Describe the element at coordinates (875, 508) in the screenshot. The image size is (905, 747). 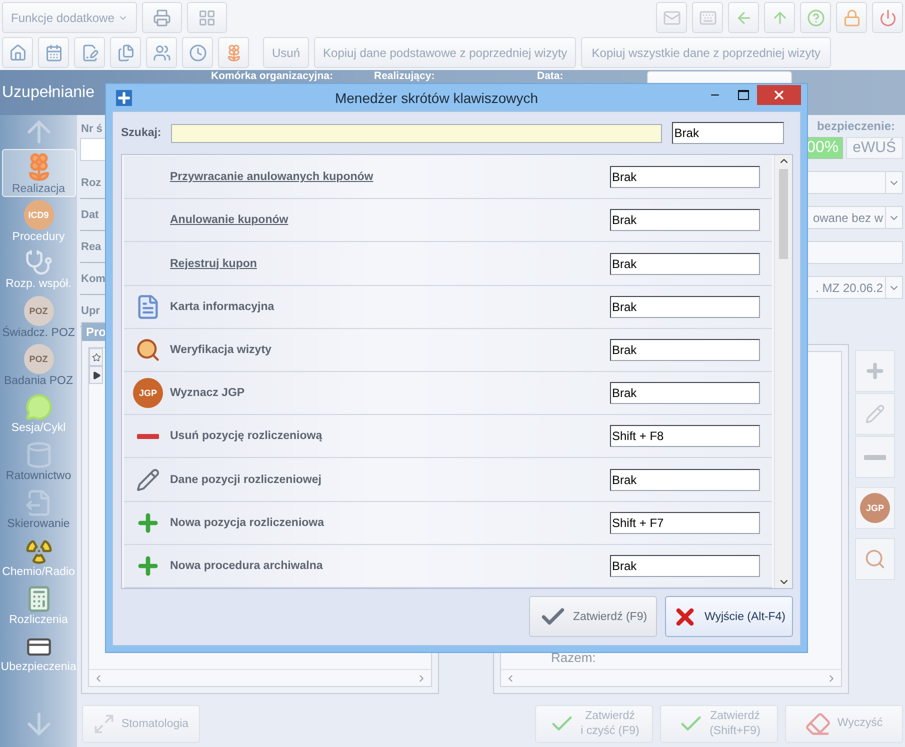
I see `jgp-button: JGP` at that location.